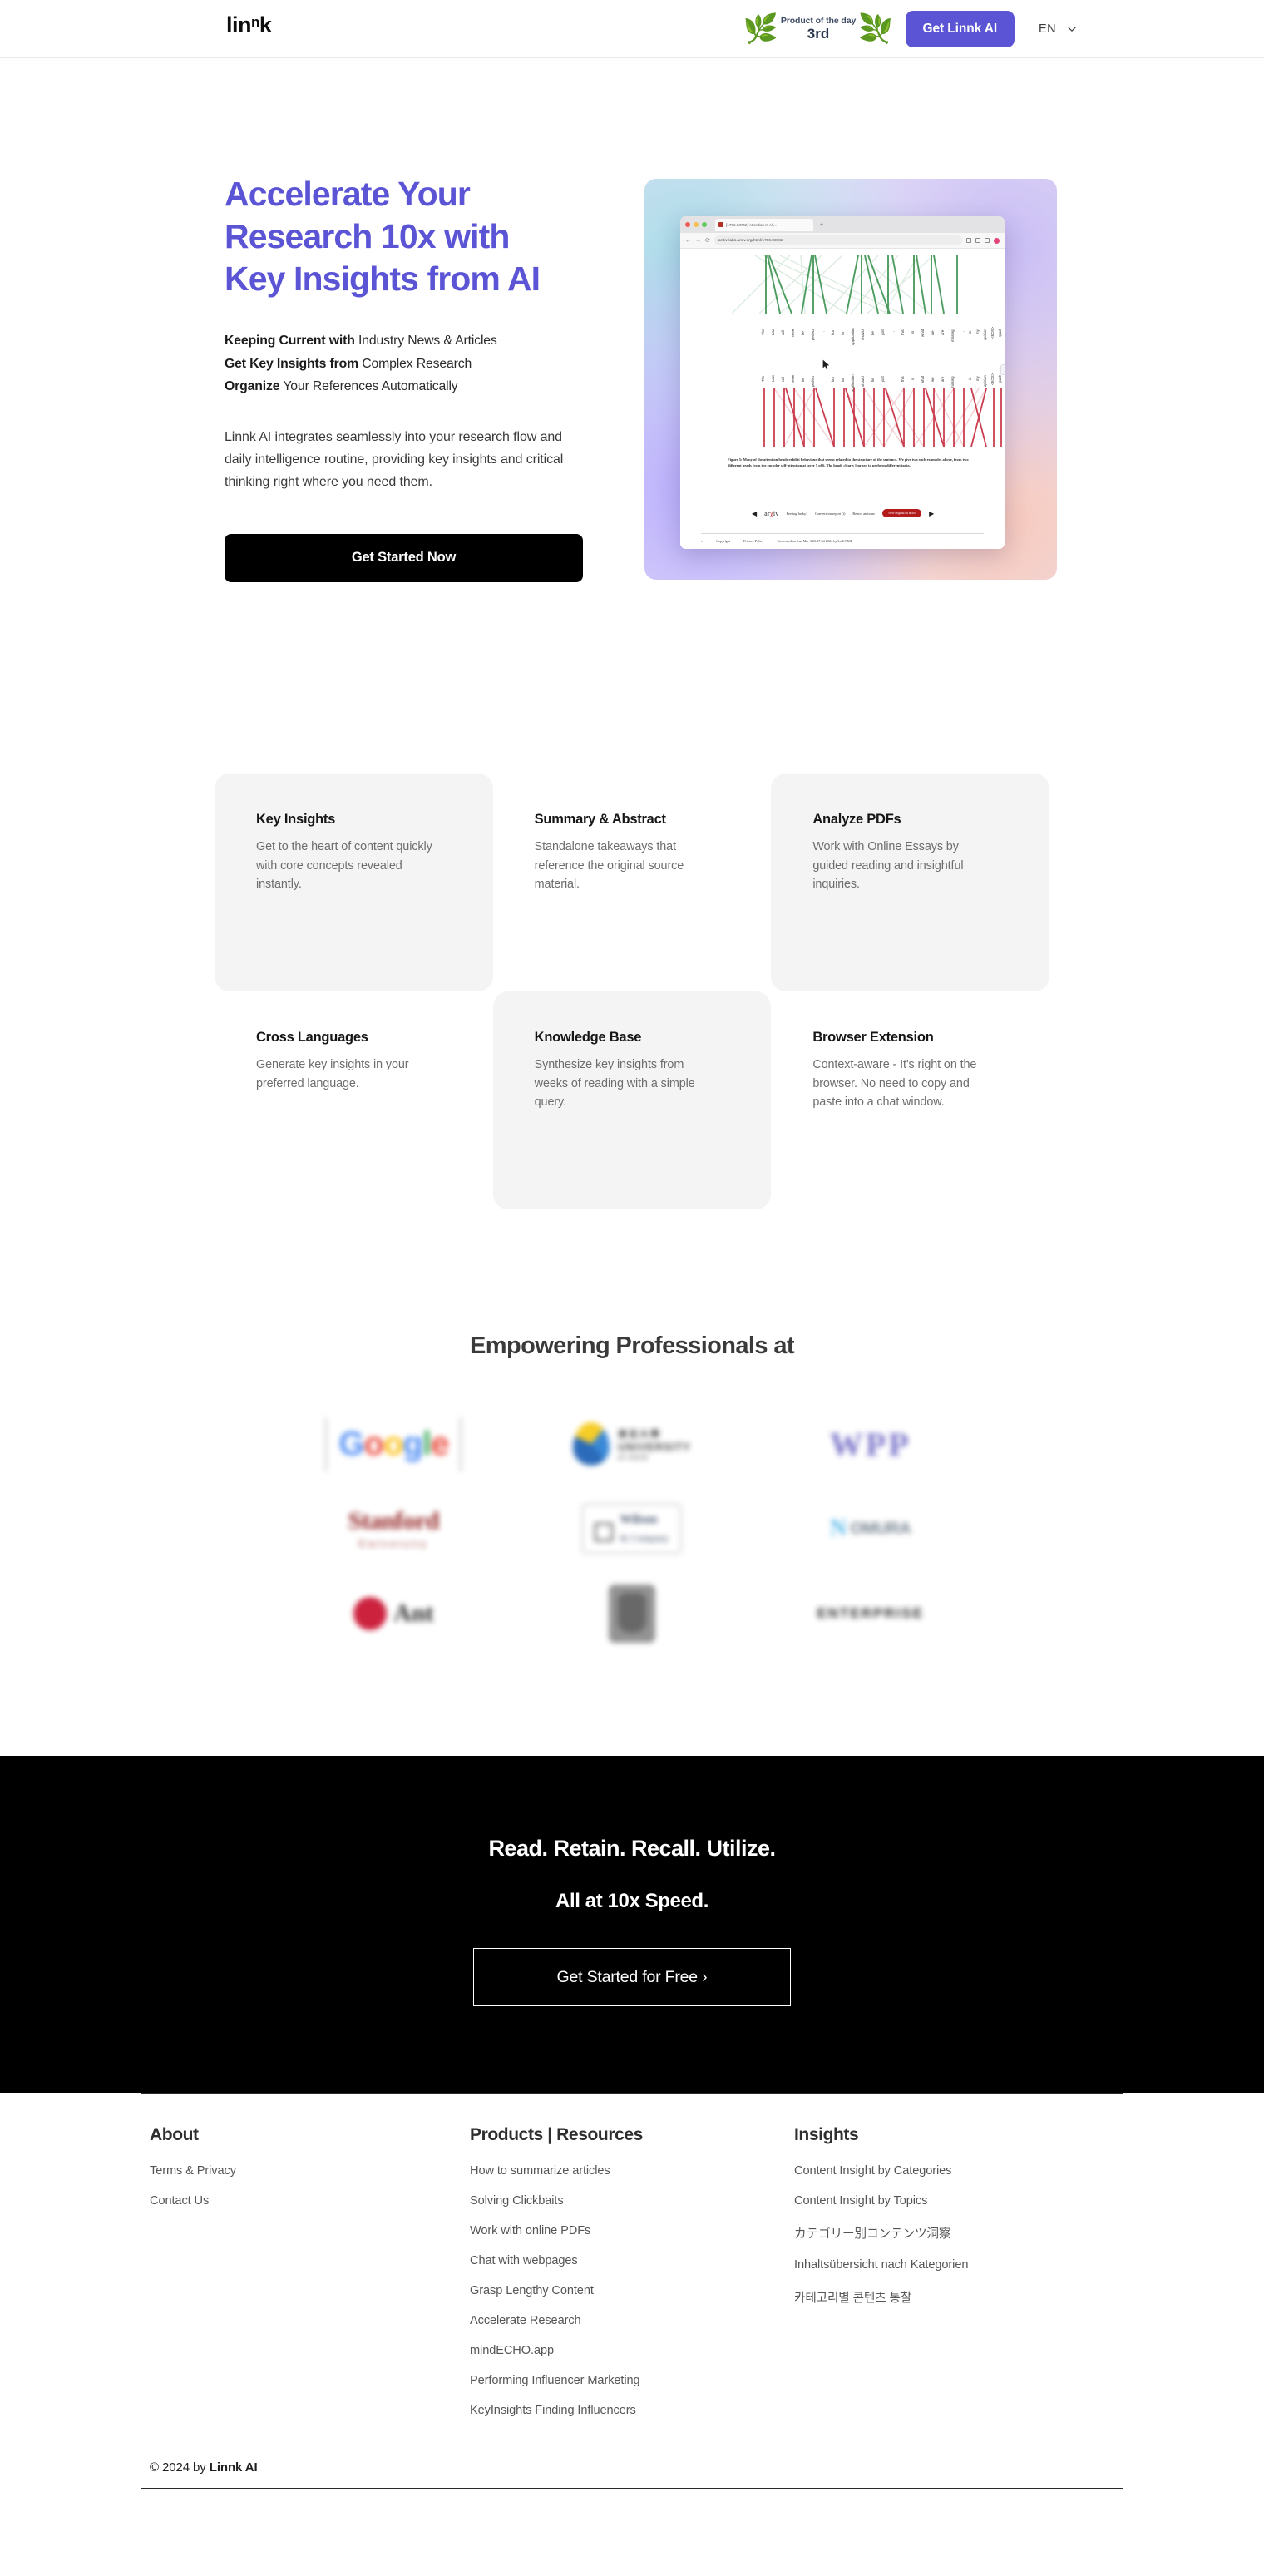  What do you see at coordinates (632, 2260) in the screenshot?
I see `footer-link: Chat with webpages` at bounding box center [632, 2260].